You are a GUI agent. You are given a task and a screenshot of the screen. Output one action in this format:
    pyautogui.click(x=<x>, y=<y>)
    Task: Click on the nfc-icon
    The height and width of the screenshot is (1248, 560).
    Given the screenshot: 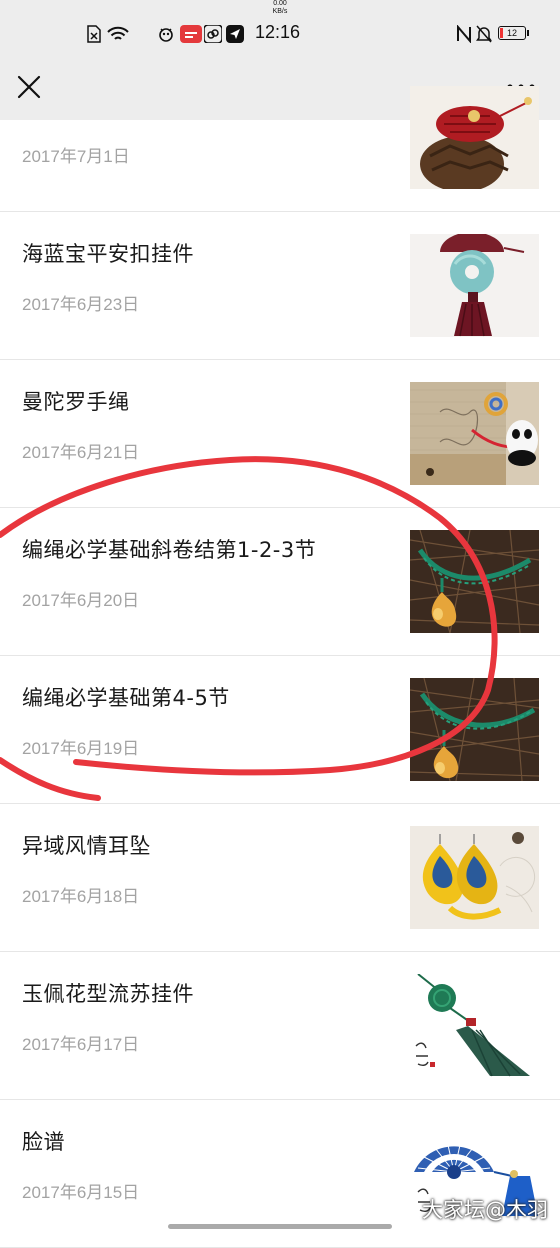 What is the action you would take?
    pyautogui.click(x=464, y=34)
    